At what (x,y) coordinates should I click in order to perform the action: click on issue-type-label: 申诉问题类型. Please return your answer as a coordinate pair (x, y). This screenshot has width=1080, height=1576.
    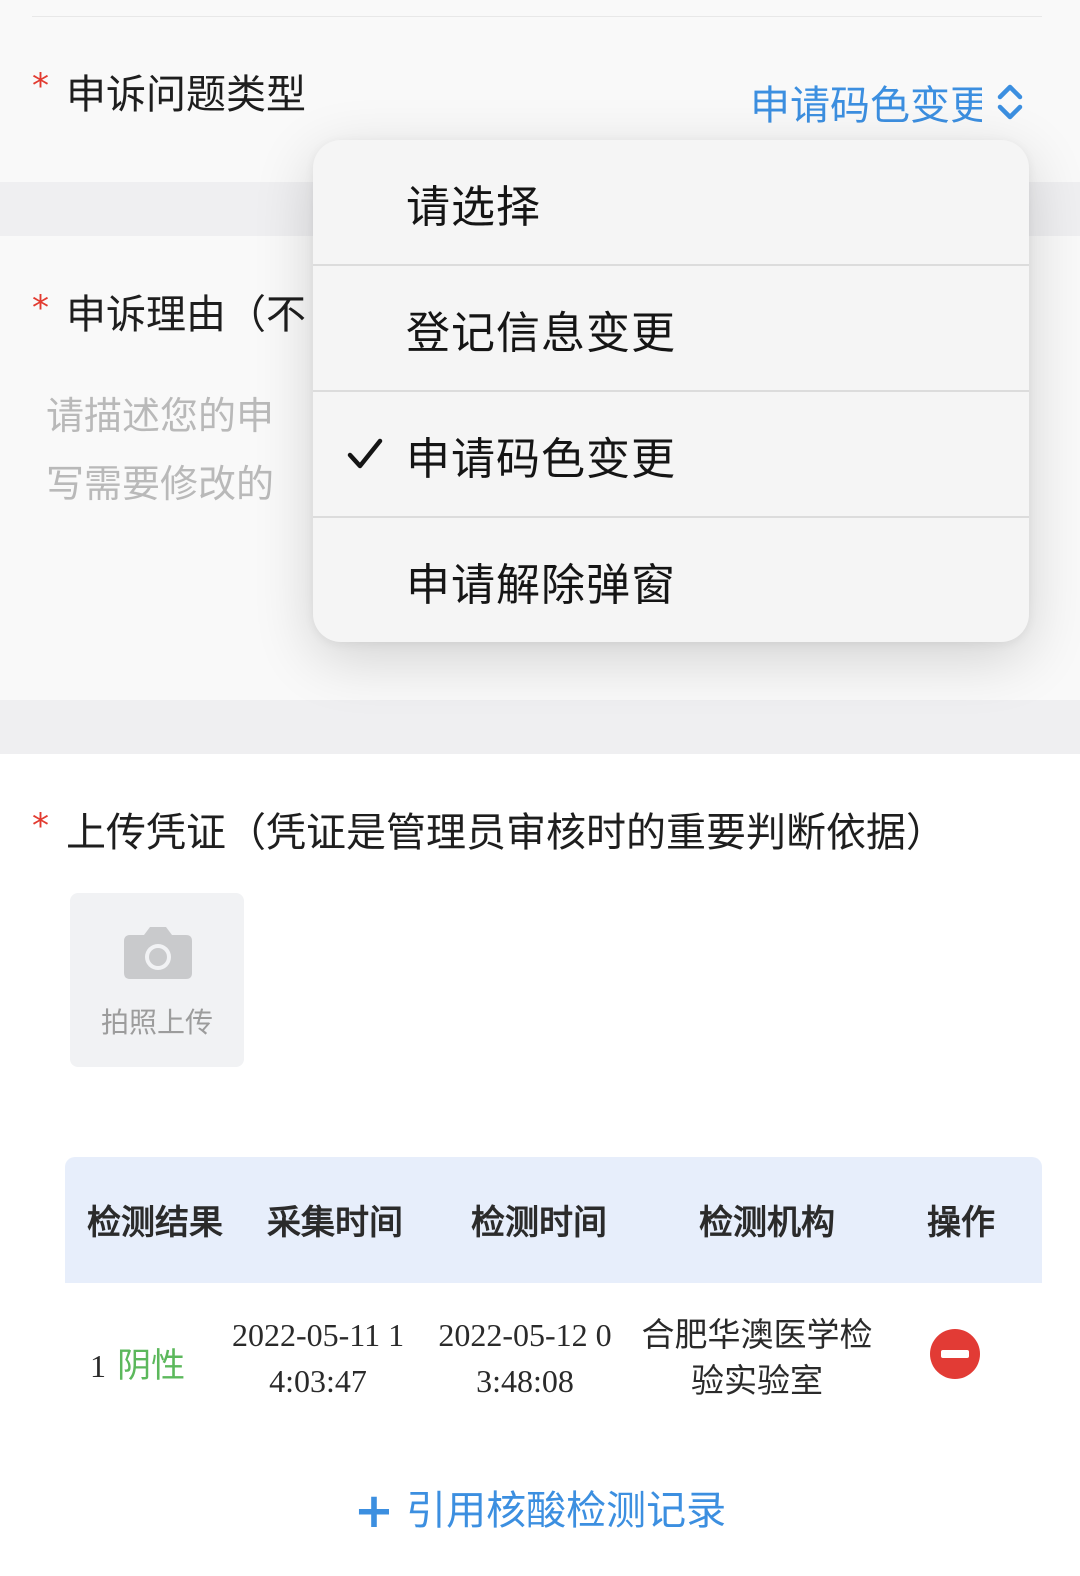
    Looking at the image, I should click on (186, 95).